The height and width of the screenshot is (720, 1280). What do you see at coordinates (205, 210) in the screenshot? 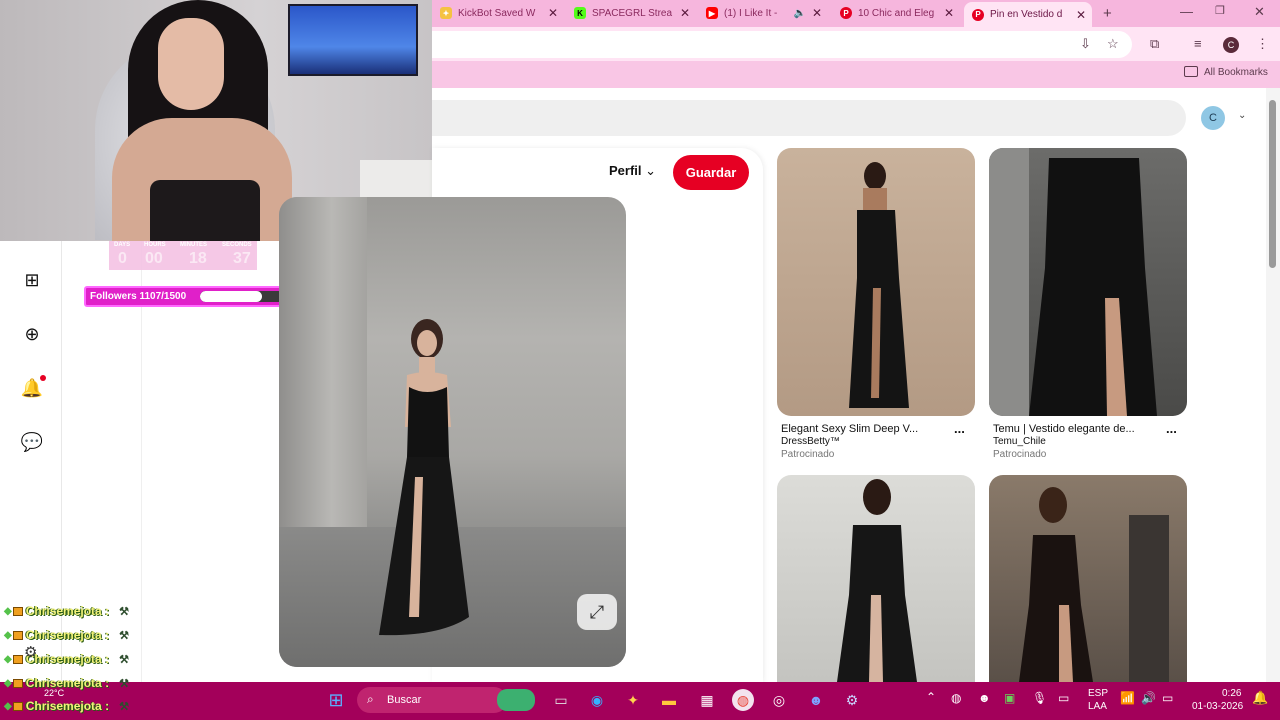
I see `webcam-top` at bounding box center [205, 210].